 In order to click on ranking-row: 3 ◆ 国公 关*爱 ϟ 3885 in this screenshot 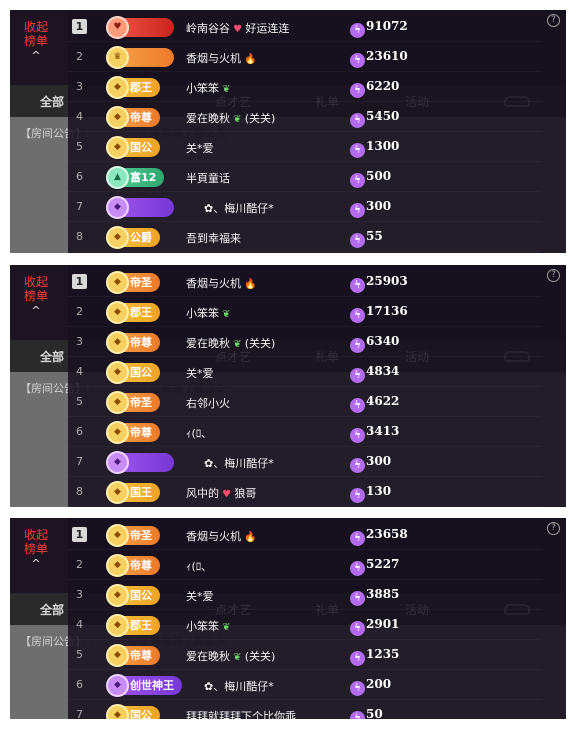, I will do `click(305, 595)`.